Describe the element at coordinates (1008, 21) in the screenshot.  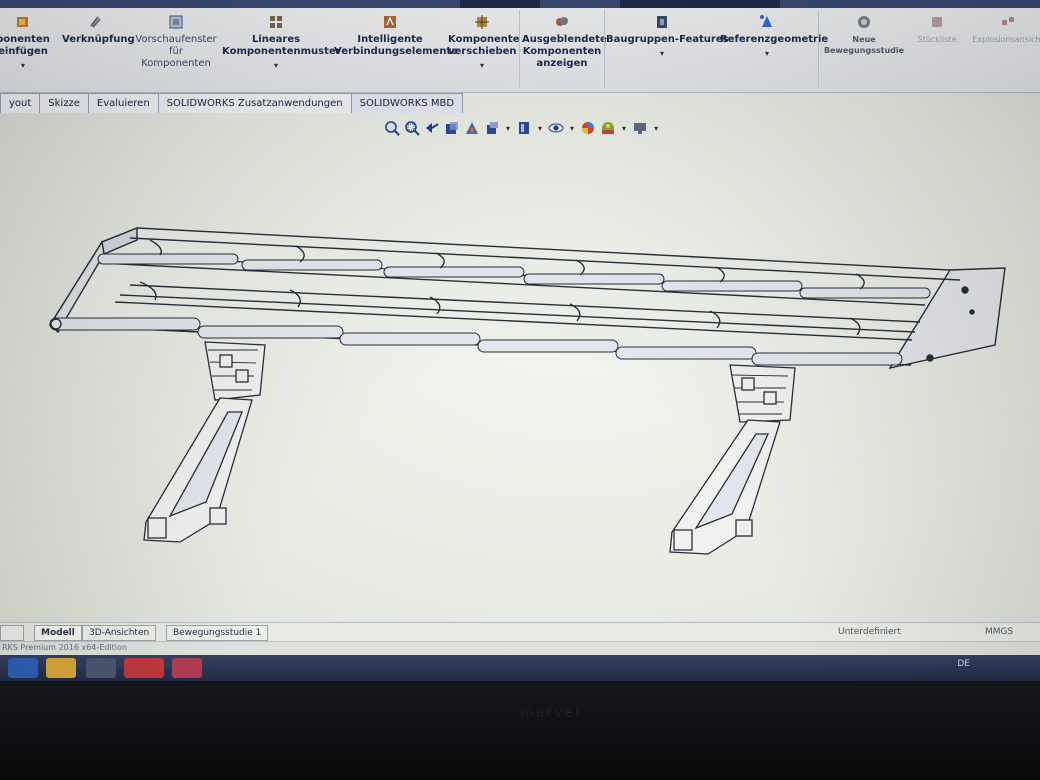
I see `exploded-view-icon` at that location.